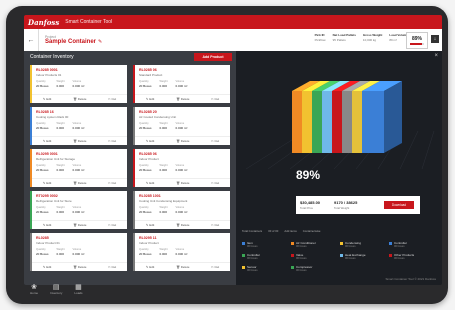  Describe the element at coordinates (163, 170) in the screenshot. I see `metric-value: 0.000` at that location.